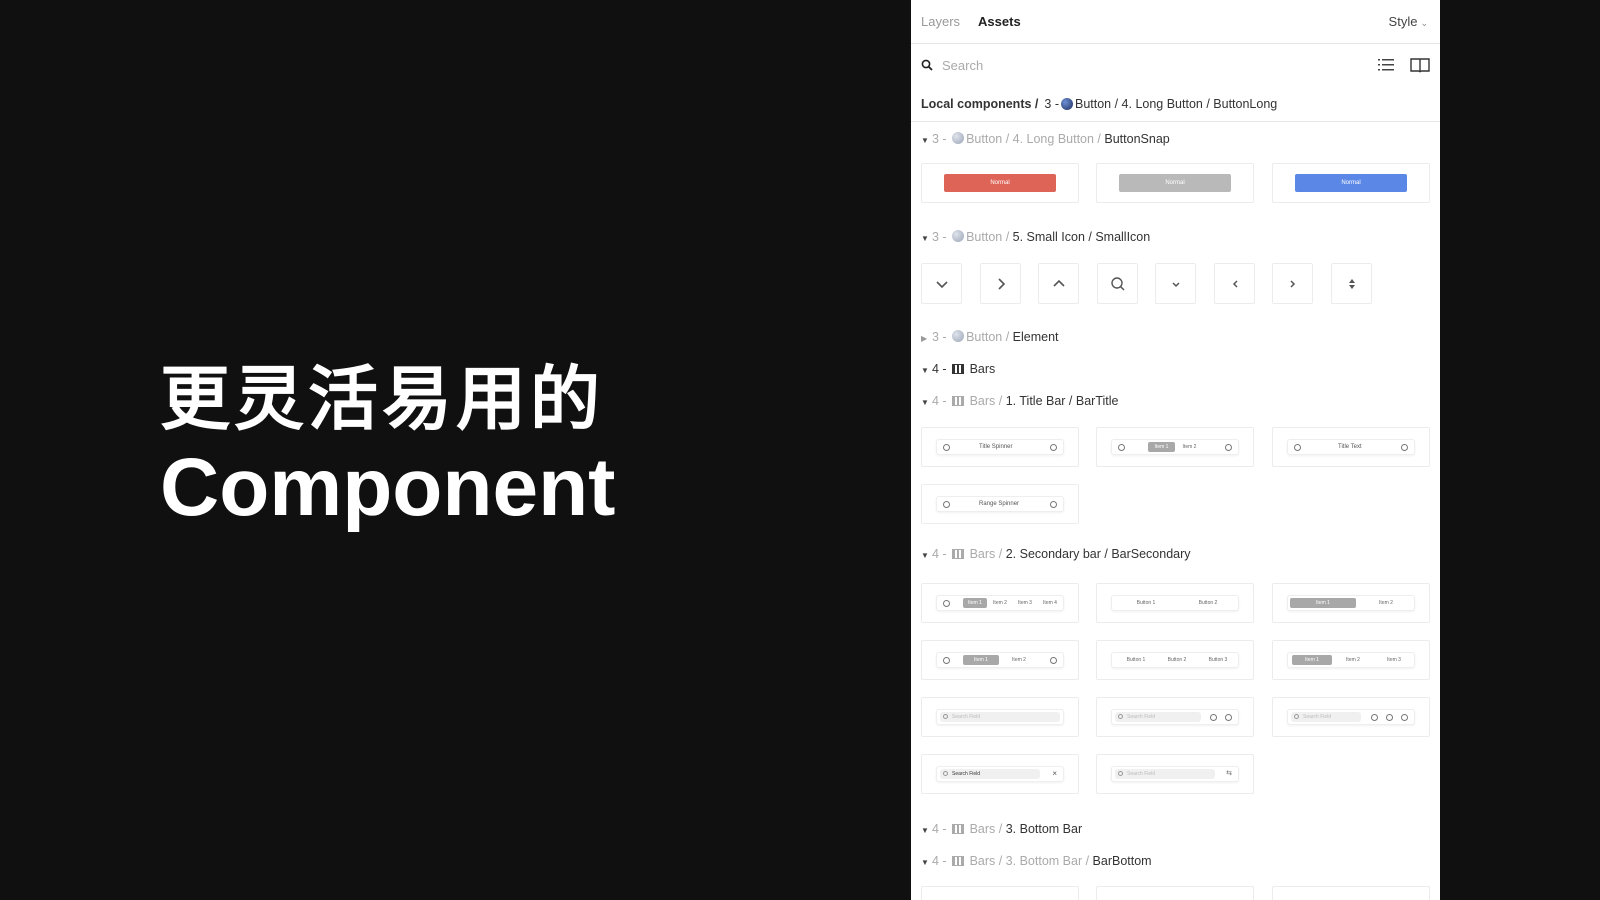  I want to click on bar-text: Range Spinner, so click(999, 504).